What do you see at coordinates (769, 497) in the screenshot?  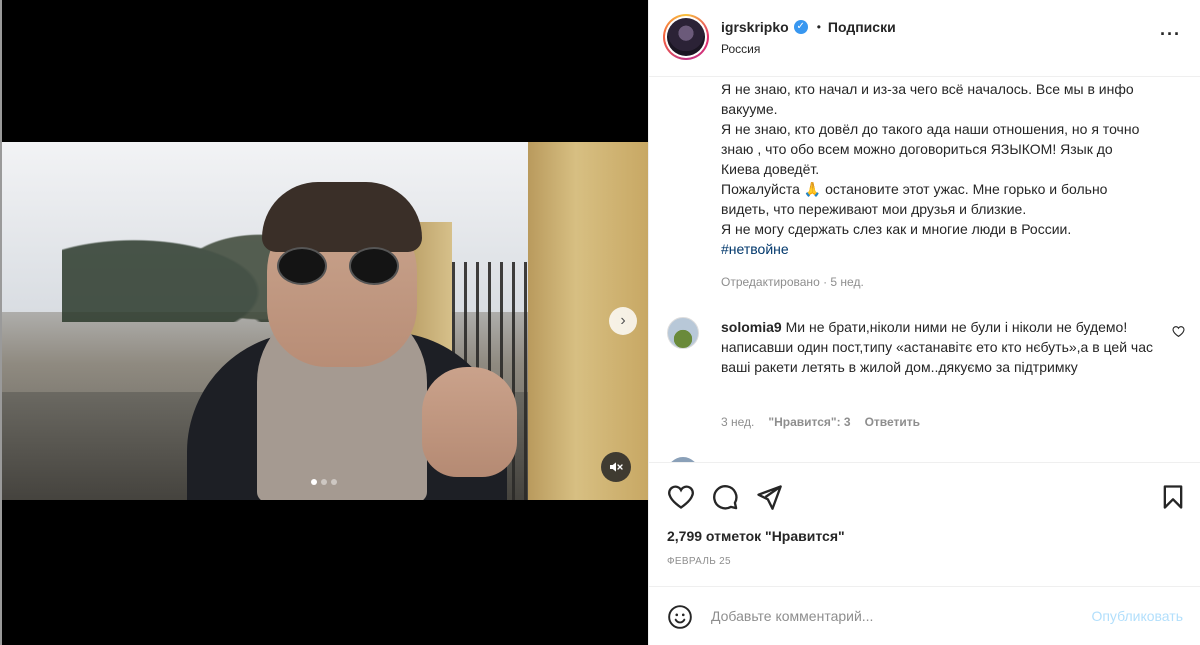 I see `share-plane-icon` at bounding box center [769, 497].